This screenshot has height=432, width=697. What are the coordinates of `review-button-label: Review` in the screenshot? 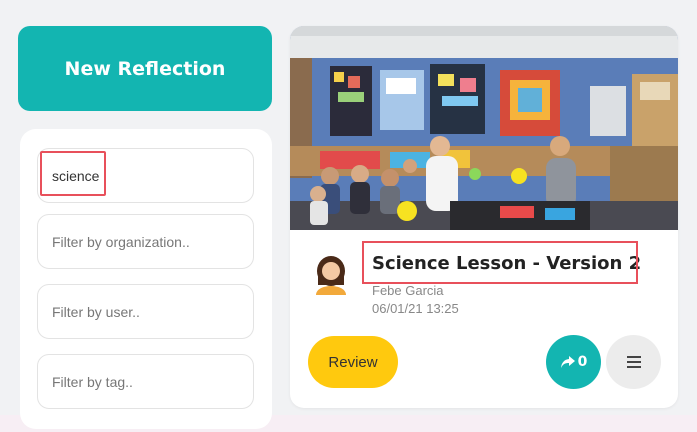 It's located at (353, 362).